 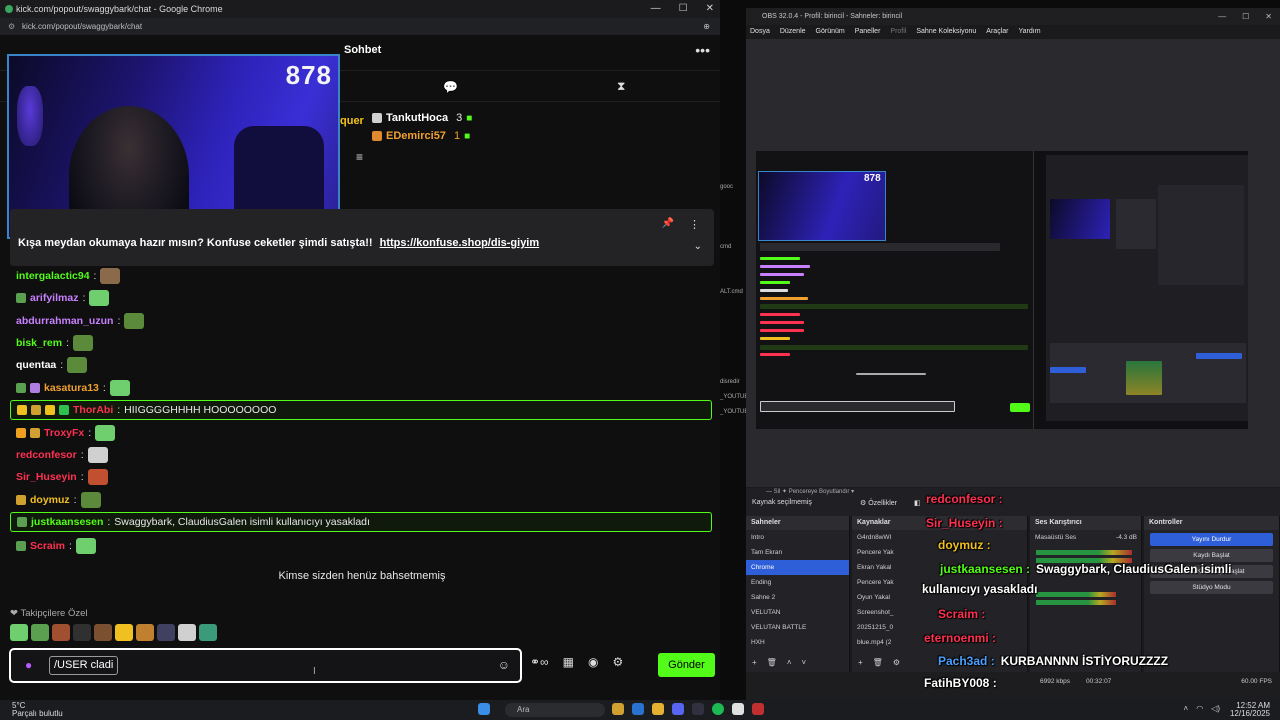 I want to click on scene-item: Sahne 2, so click(x=797, y=597).